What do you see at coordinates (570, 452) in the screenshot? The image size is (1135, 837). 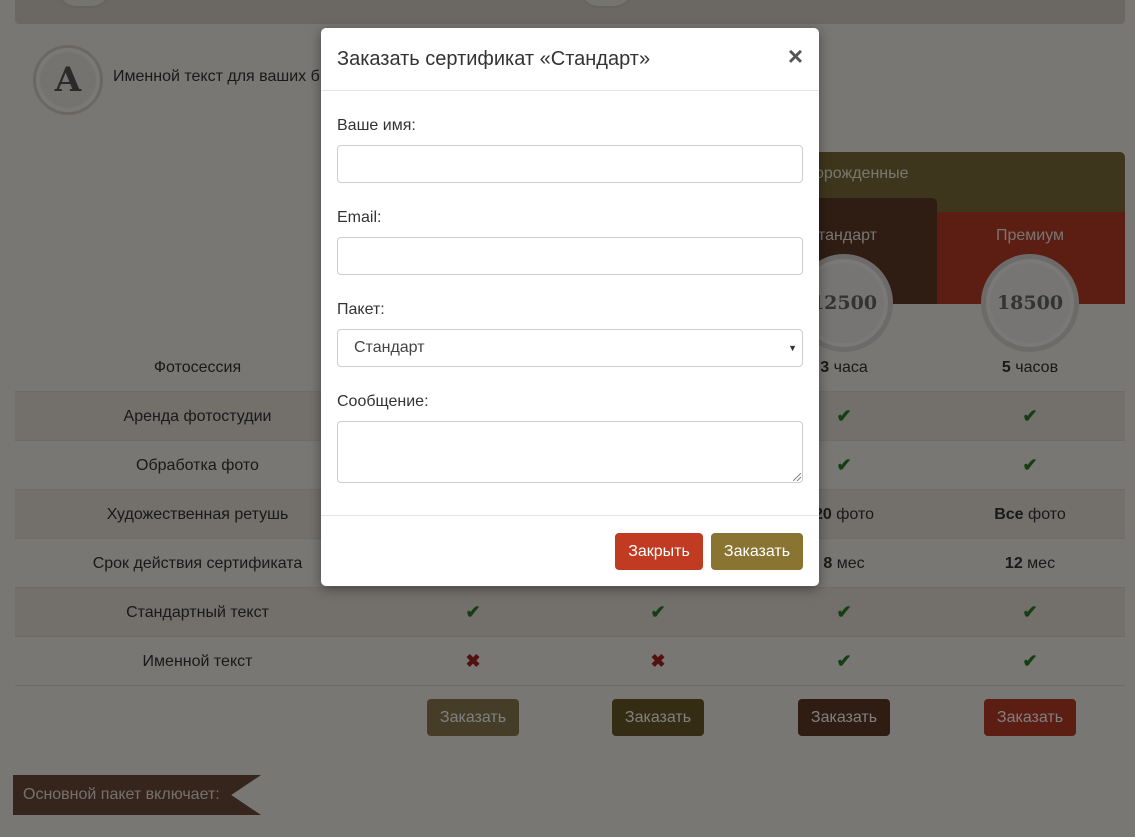 I see `message-textarea` at bounding box center [570, 452].